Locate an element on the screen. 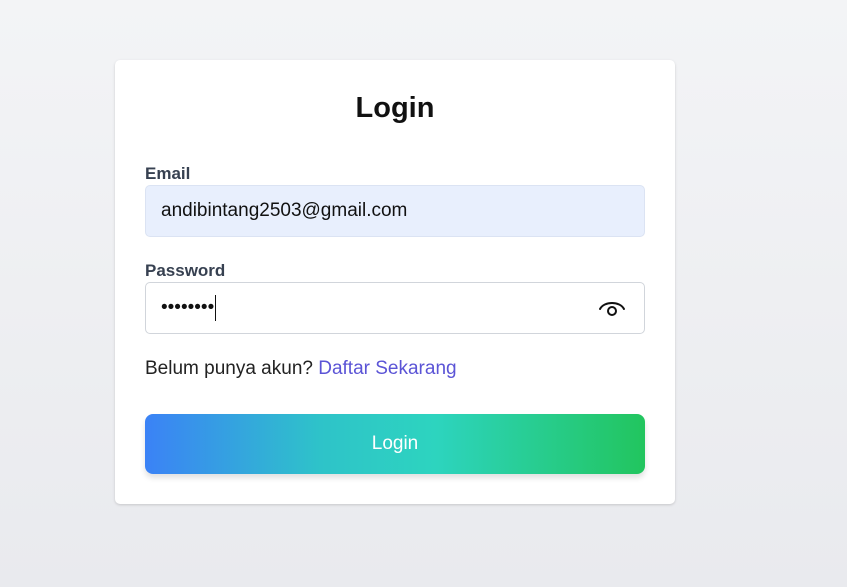 The height and width of the screenshot is (587, 847). password-label: Password is located at coordinates (185, 270).